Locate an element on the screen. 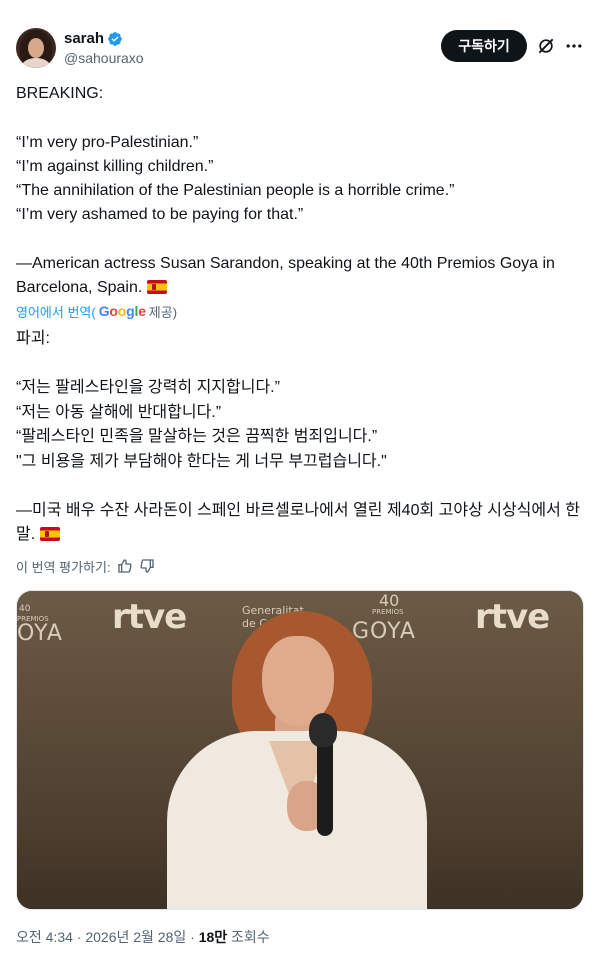  translated-from-label: 영어에서 번역( is located at coordinates (56, 311).